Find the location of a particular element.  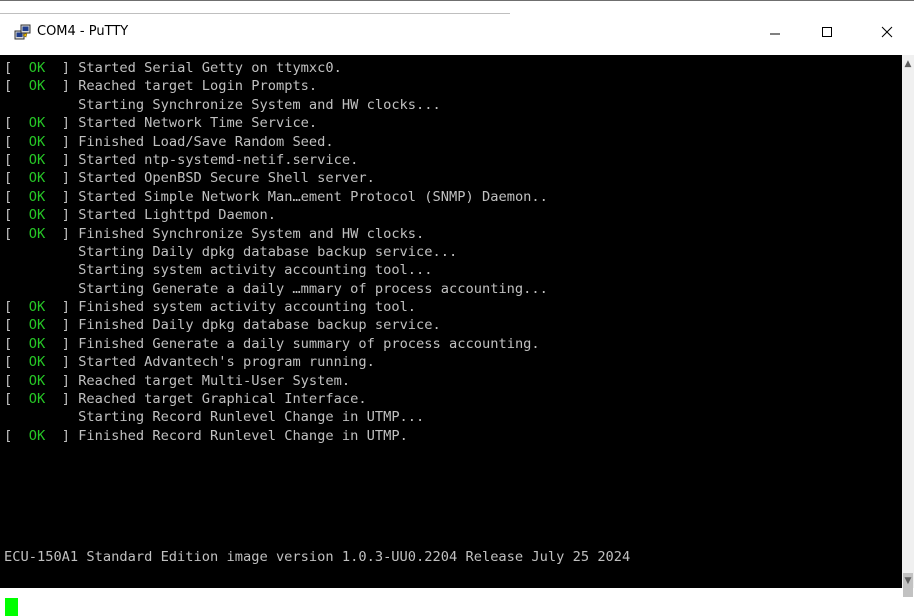

terminal-line: [ OK ] Reached target Login Prompts. is located at coordinates (276, 86).